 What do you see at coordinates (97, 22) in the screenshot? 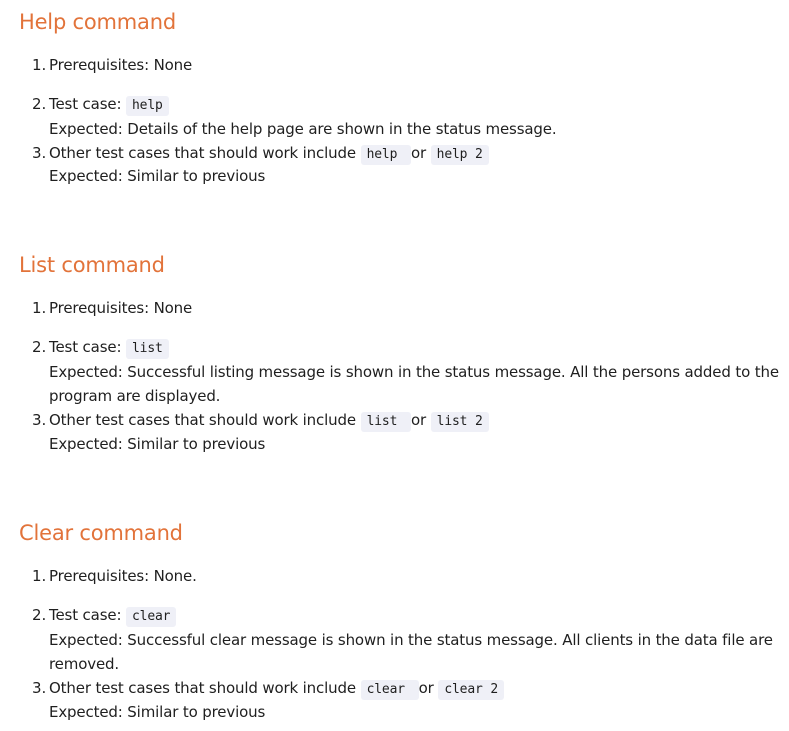
I see `section-title: Help command` at bounding box center [97, 22].